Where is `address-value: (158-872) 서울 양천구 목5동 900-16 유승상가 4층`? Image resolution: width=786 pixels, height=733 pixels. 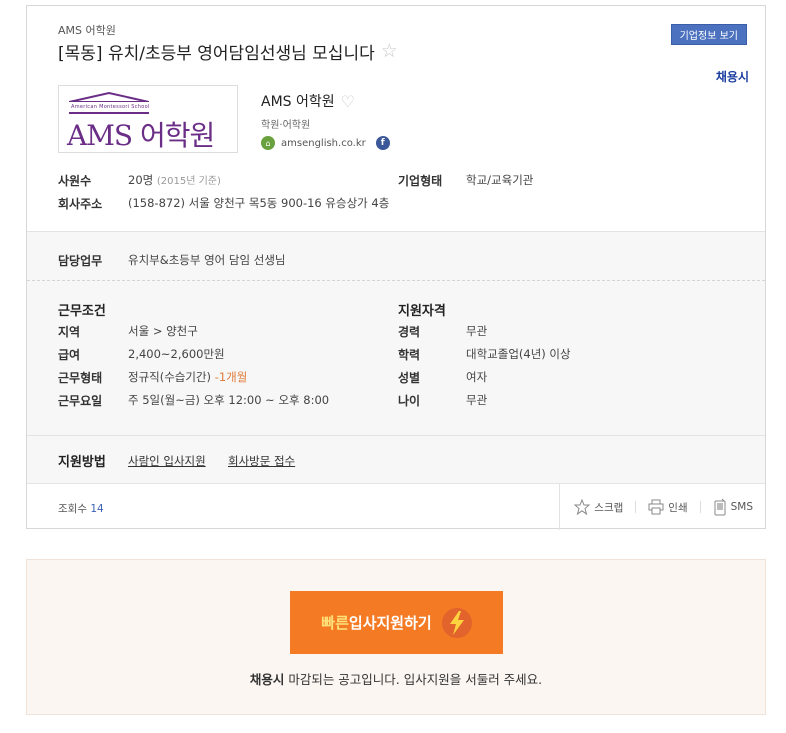 address-value: (158-872) 서울 양천구 목5동 900-16 유승상가 4층 is located at coordinates (259, 203).